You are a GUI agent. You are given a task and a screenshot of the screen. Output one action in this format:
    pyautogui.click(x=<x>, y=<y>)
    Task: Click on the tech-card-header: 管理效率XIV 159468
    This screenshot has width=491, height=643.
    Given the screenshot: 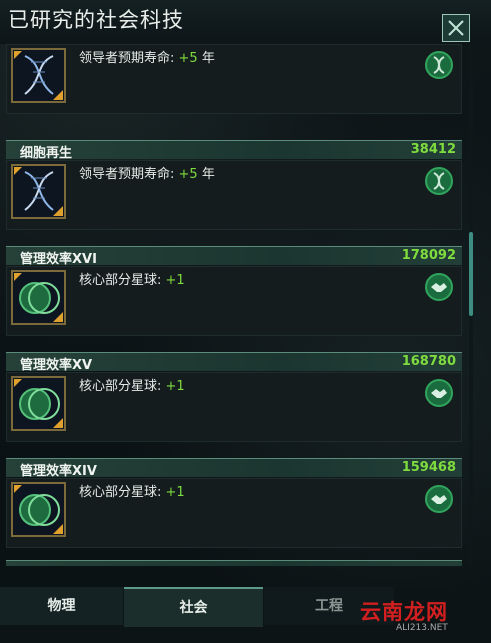 What is the action you would take?
    pyautogui.click(x=234, y=468)
    